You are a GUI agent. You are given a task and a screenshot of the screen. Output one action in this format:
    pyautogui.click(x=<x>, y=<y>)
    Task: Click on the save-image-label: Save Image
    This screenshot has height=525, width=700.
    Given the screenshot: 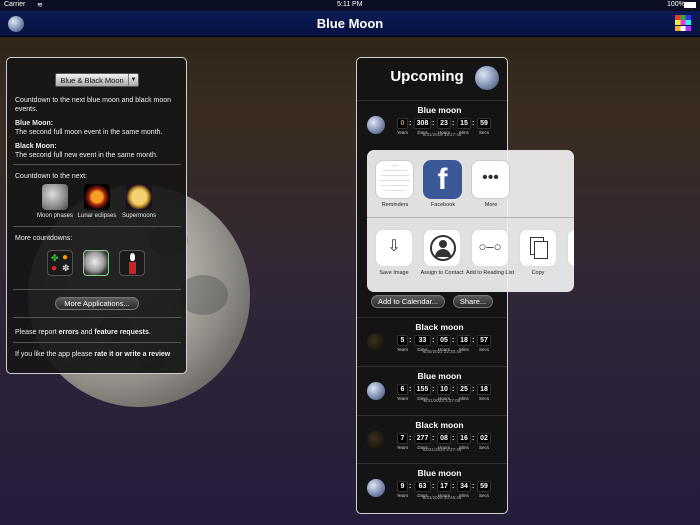 What is the action you would take?
    pyautogui.click(x=394, y=273)
    